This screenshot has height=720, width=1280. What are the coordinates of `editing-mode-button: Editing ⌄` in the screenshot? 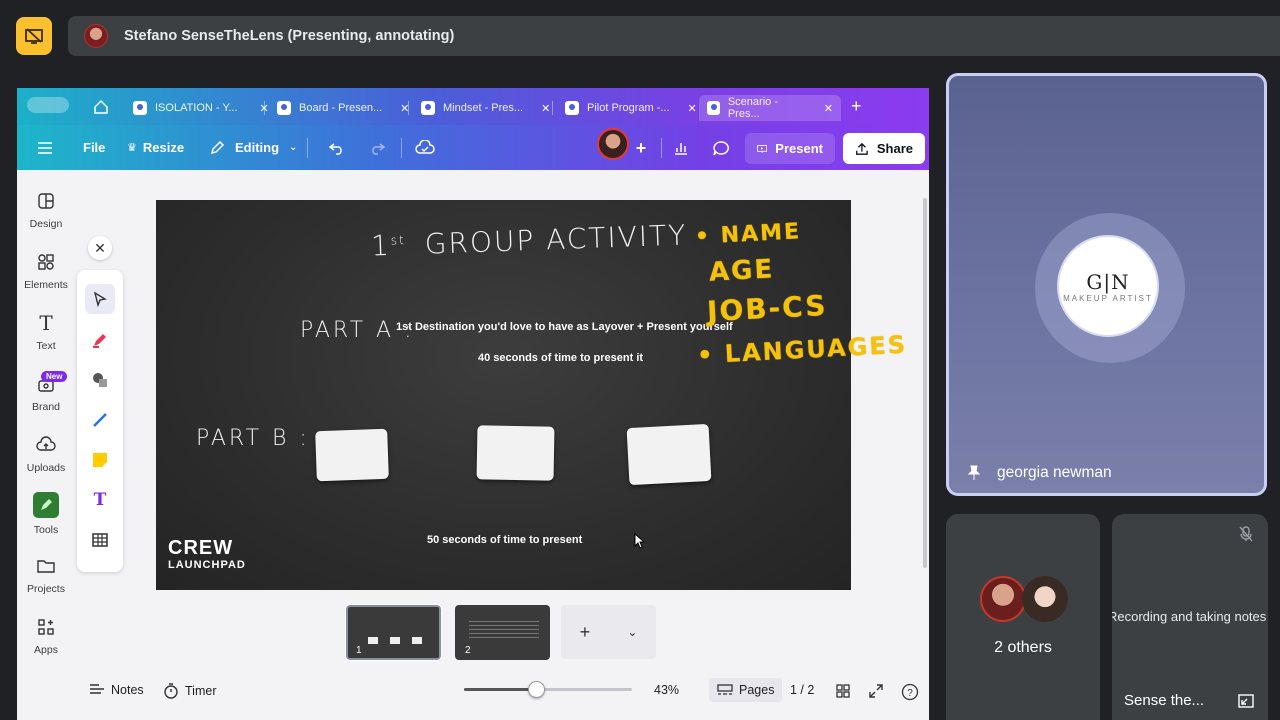 It's located at (253, 147).